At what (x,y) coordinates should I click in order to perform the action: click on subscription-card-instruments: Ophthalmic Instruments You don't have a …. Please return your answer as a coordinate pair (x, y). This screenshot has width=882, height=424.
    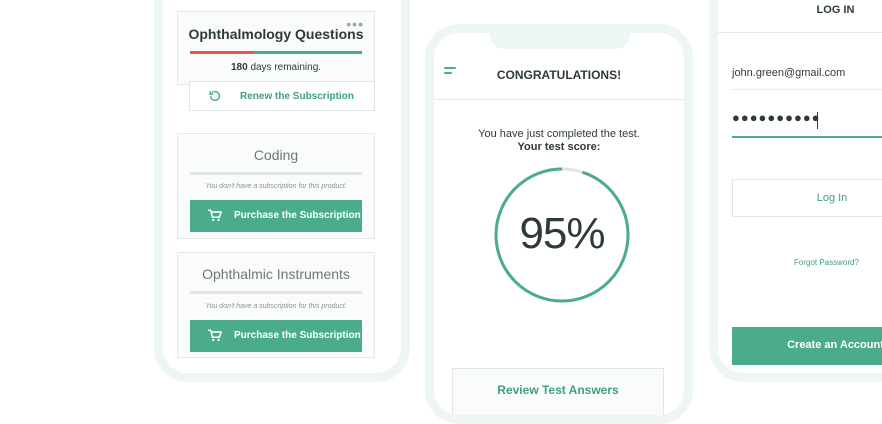
    Looking at the image, I should click on (276, 305).